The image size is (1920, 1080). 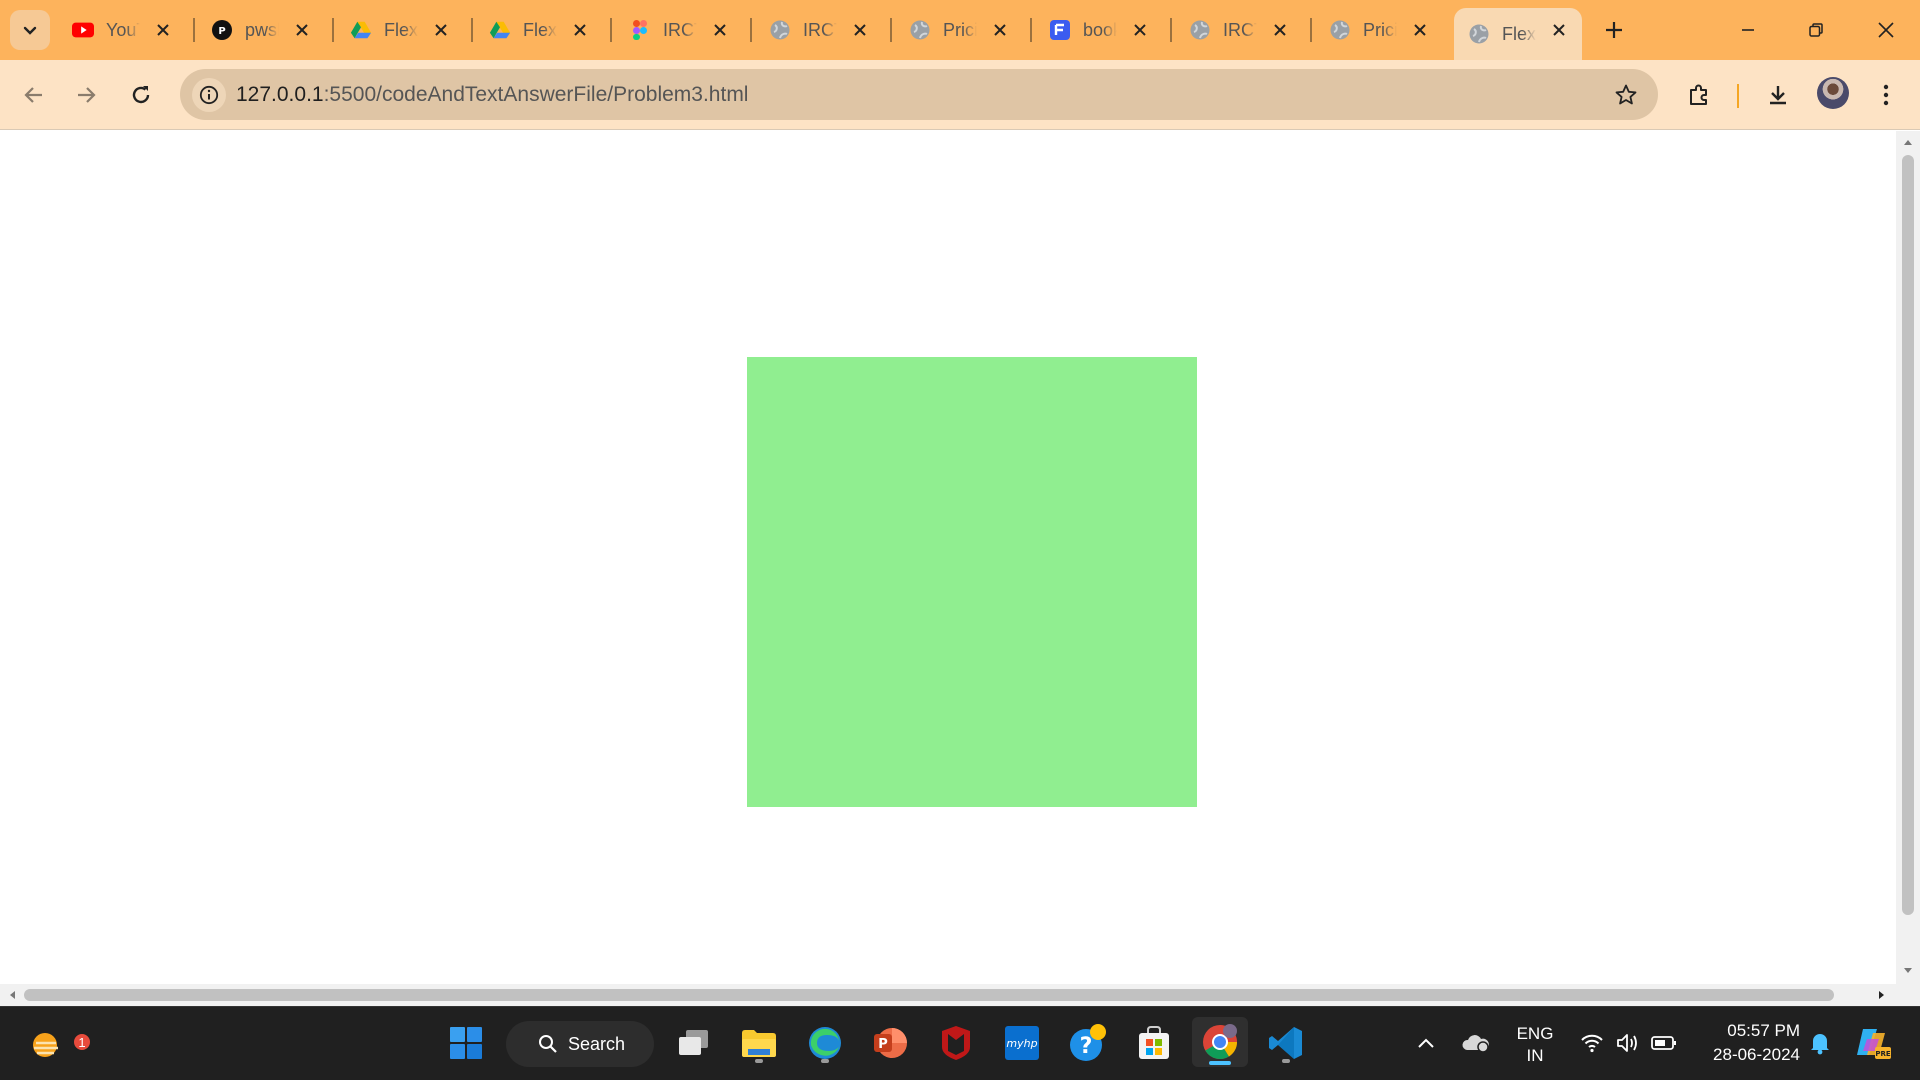 What do you see at coordinates (1820, 1043) in the screenshot?
I see `notifications-button` at bounding box center [1820, 1043].